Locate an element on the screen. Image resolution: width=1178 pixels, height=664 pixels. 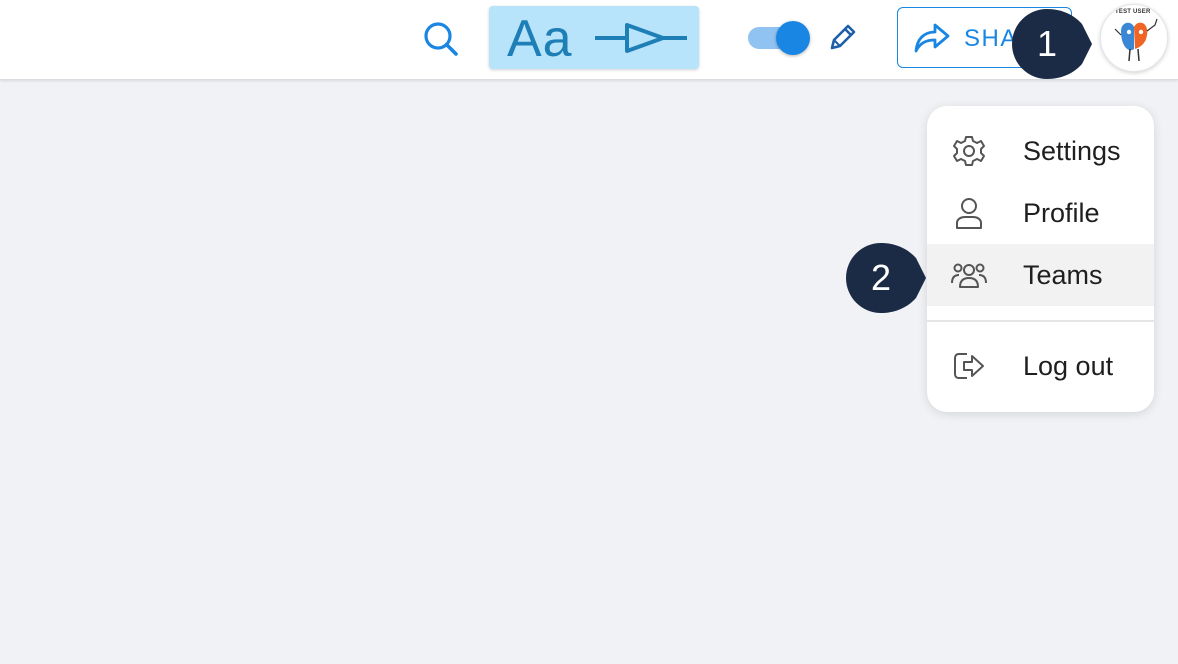
menu-item-logout: Log out is located at coordinates (1040, 366).